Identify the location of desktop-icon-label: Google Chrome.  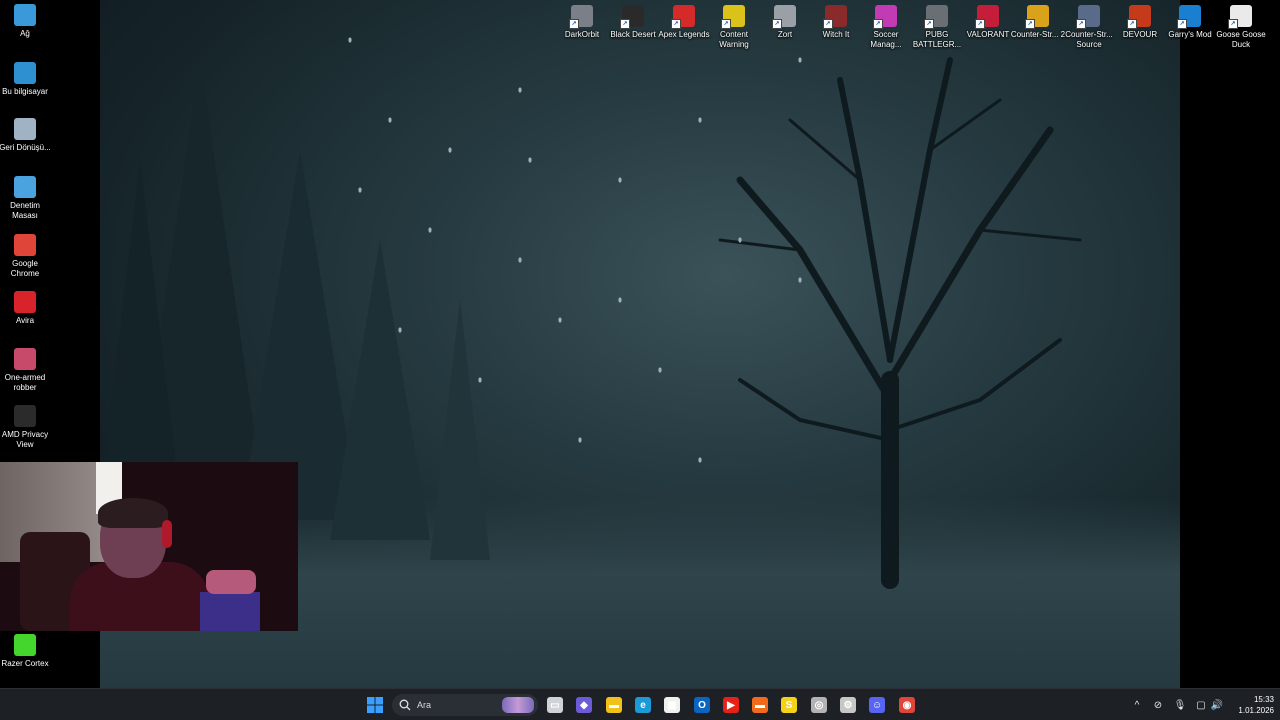
(25, 268).